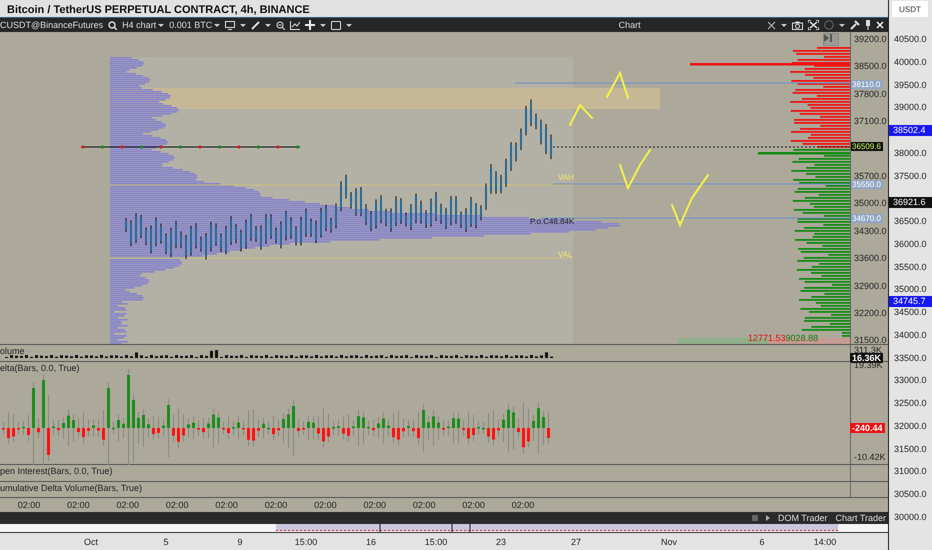  Describe the element at coordinates (310, 25) in the screenshot. I see `crosshair-icon` at that location.